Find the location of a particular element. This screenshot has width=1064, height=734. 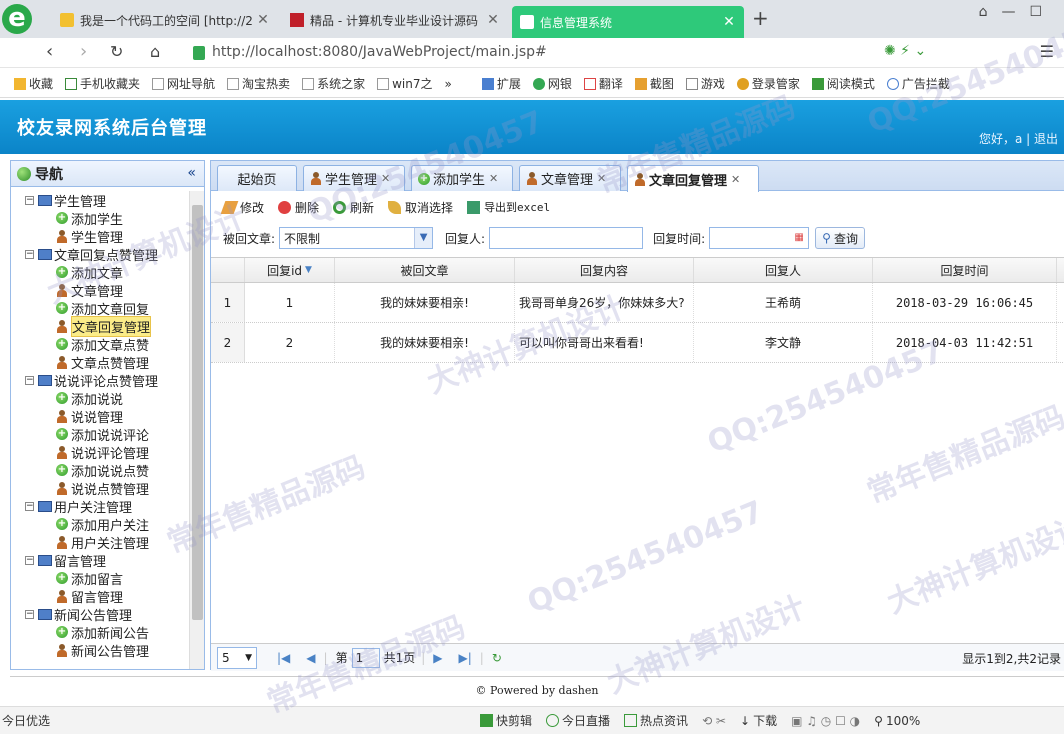

nav-item: 文章回复管理 is located at coordinates (100, 326).